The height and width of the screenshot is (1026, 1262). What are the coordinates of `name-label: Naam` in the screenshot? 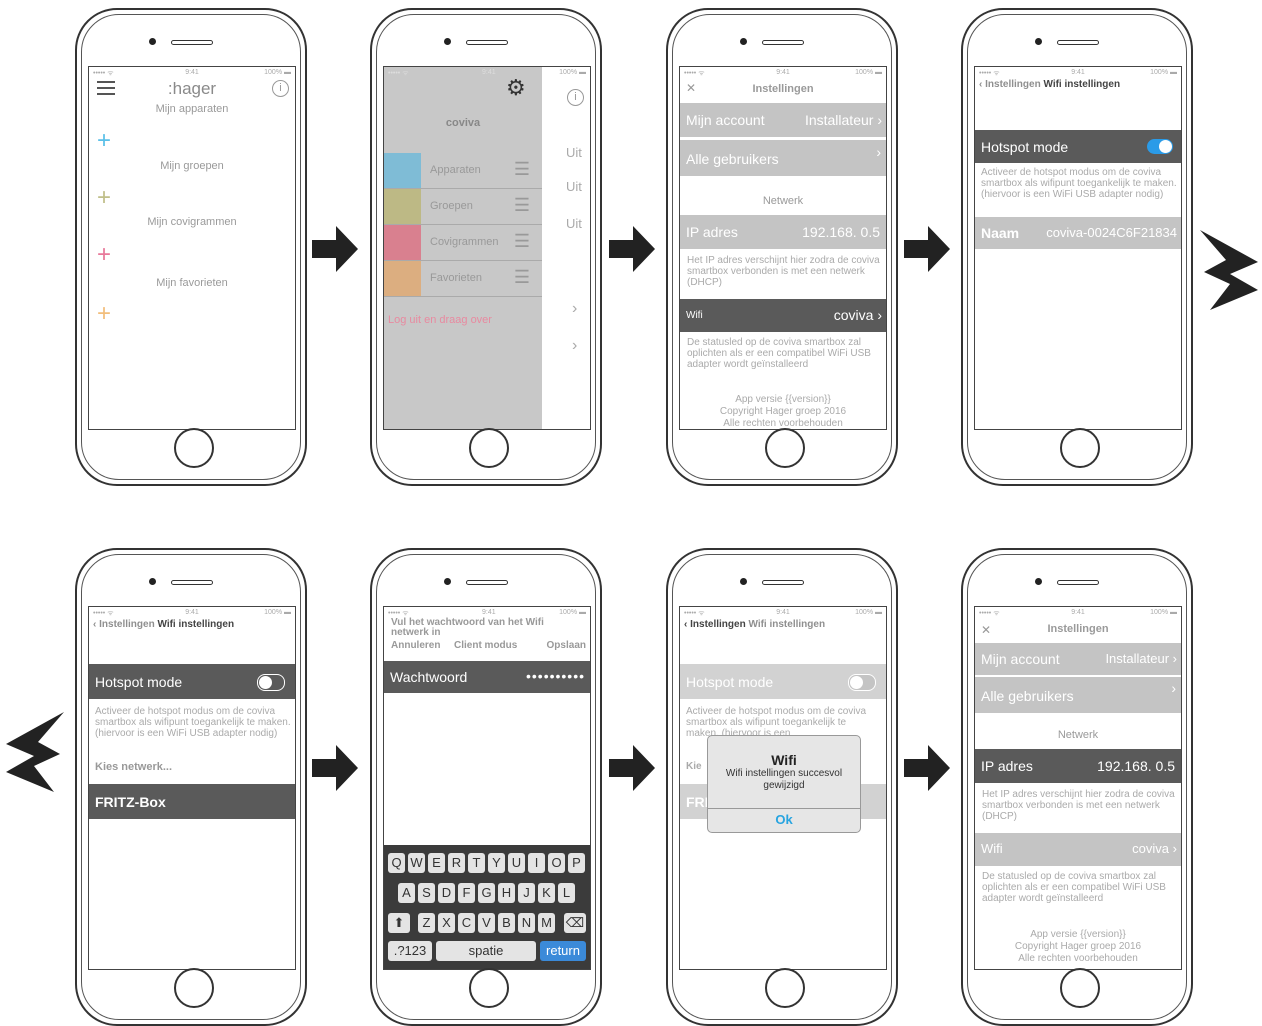 It's located at (1000, 233).